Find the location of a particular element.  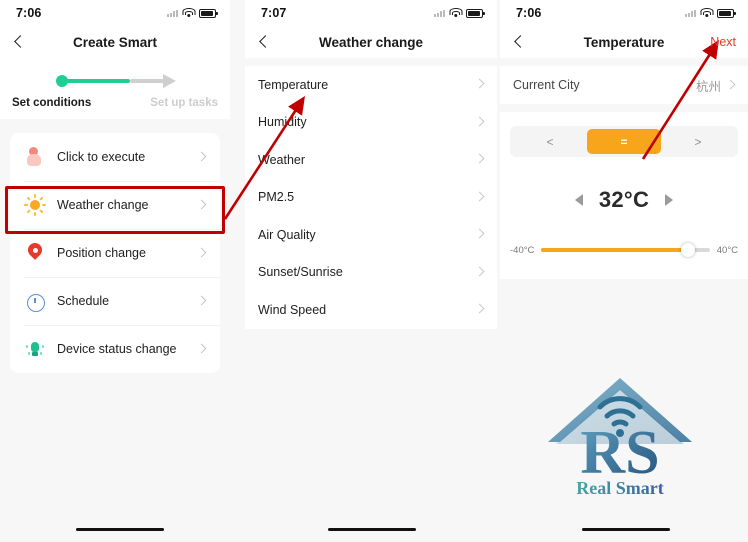

page-title: Weather change is located at coordinates (371, 42).